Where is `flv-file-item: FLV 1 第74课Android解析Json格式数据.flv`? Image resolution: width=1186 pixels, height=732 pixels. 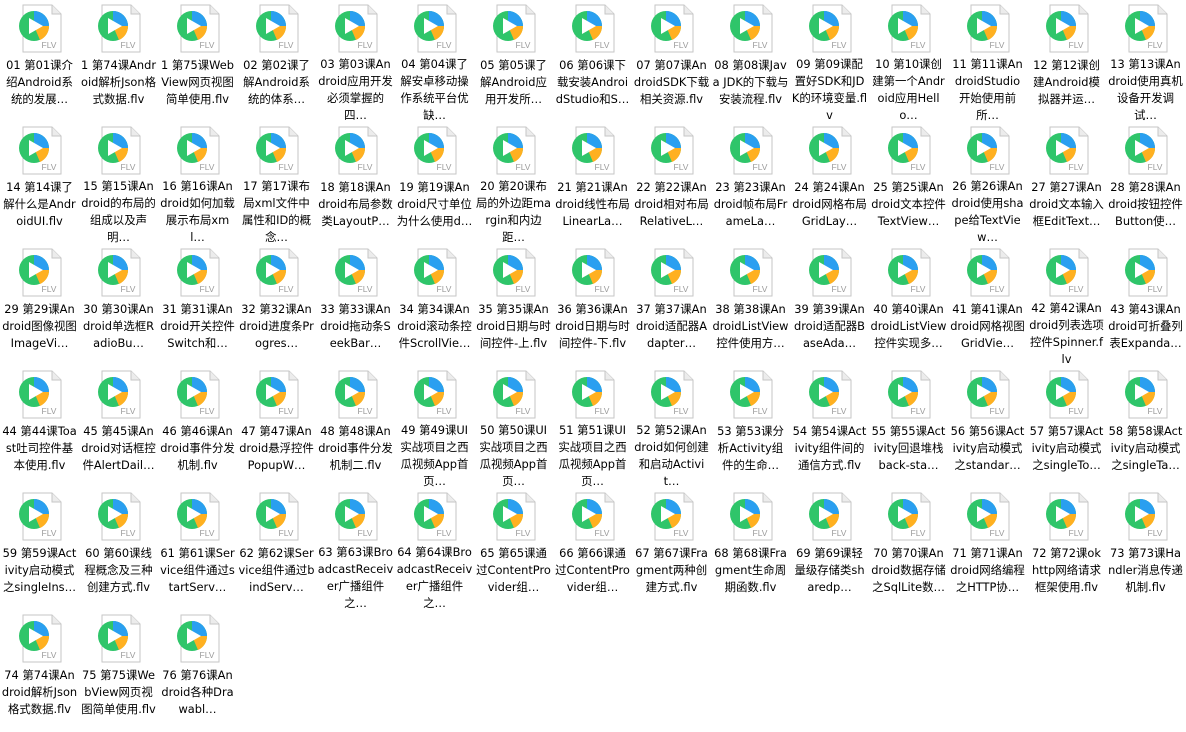
flv-file-item: FLV 1 第74课Android解析Json格式数据.flv is located at coordinates (118, 61).